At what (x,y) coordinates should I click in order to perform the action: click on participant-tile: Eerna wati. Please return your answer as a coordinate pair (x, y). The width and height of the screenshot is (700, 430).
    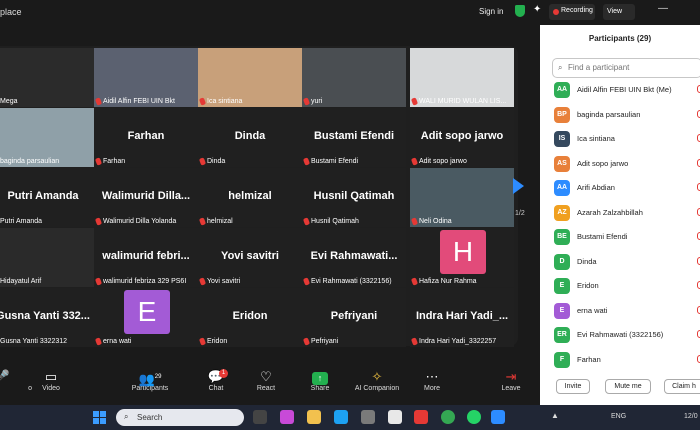
    Looking at the image, I should click on (146, 317).